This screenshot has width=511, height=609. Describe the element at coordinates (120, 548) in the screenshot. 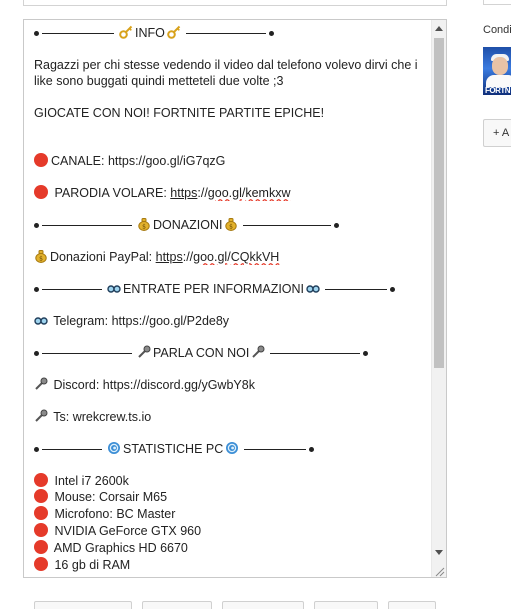

I see `spec-text: AMD Graphics HD 6670` at that location.